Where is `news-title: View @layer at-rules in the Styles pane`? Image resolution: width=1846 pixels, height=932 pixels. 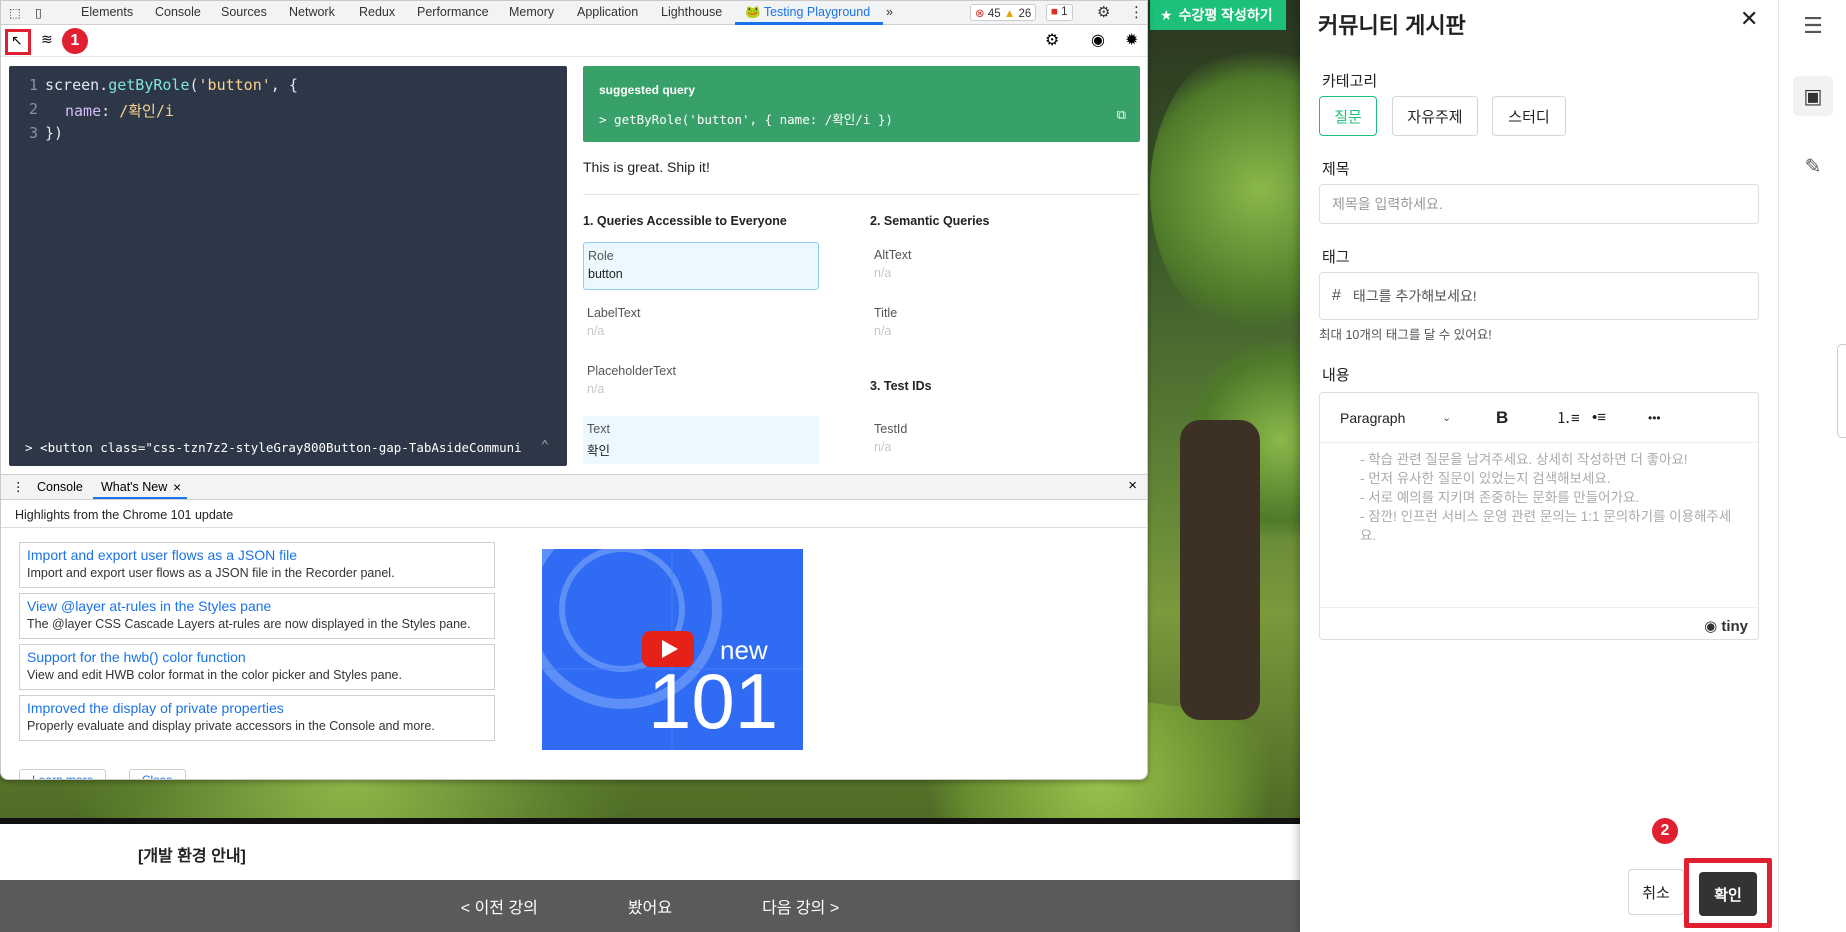
news-title: View @layer at-rules in the Styles pane is located at coordinates (257, 606).